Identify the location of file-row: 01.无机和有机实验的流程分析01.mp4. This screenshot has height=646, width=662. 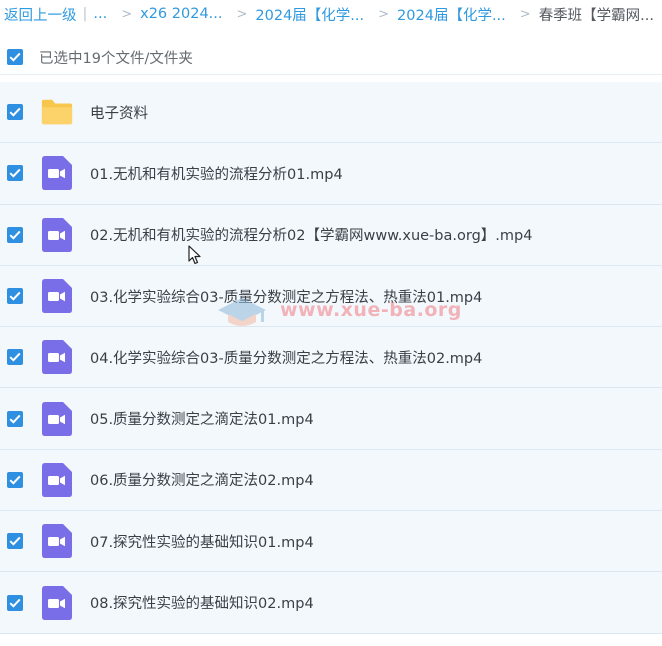
(331, 174).